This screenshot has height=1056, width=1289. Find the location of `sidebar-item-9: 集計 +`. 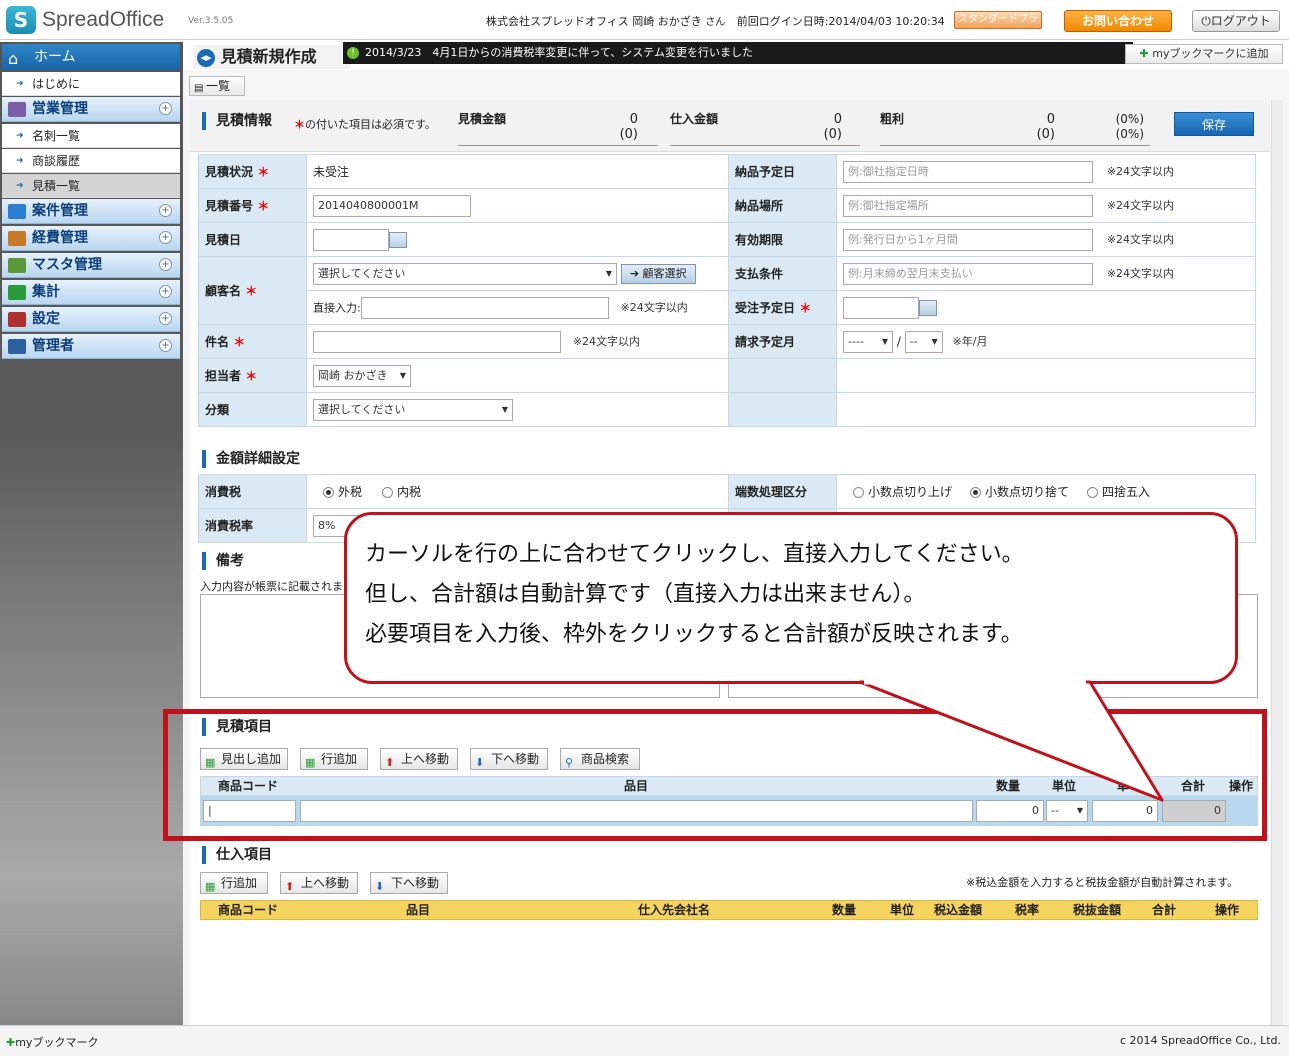

sidebar-item-9: 集計 + is located at coordinates (91, 292).